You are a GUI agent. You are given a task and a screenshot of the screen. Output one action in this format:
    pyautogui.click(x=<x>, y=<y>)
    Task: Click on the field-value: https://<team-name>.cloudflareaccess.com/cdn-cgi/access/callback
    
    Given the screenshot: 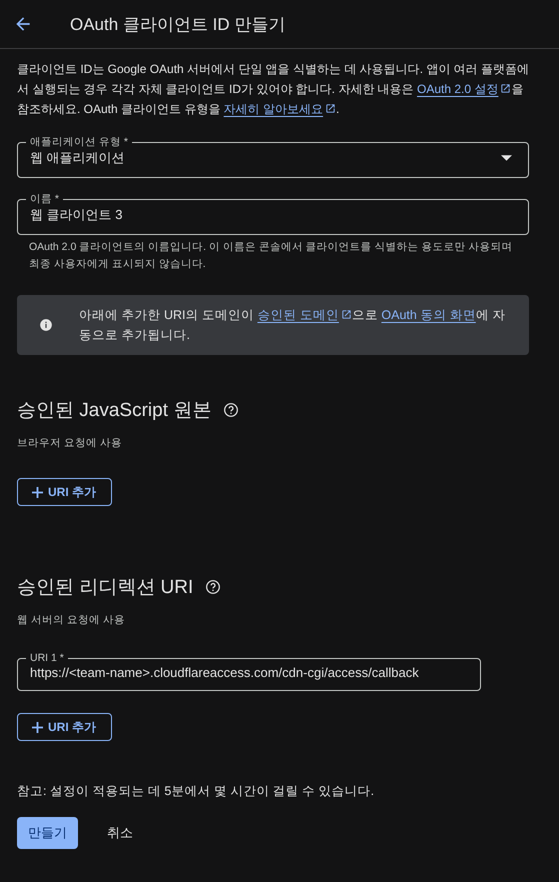 What is the action you would take?
    pyautogui.click(x=225, y=673)
    